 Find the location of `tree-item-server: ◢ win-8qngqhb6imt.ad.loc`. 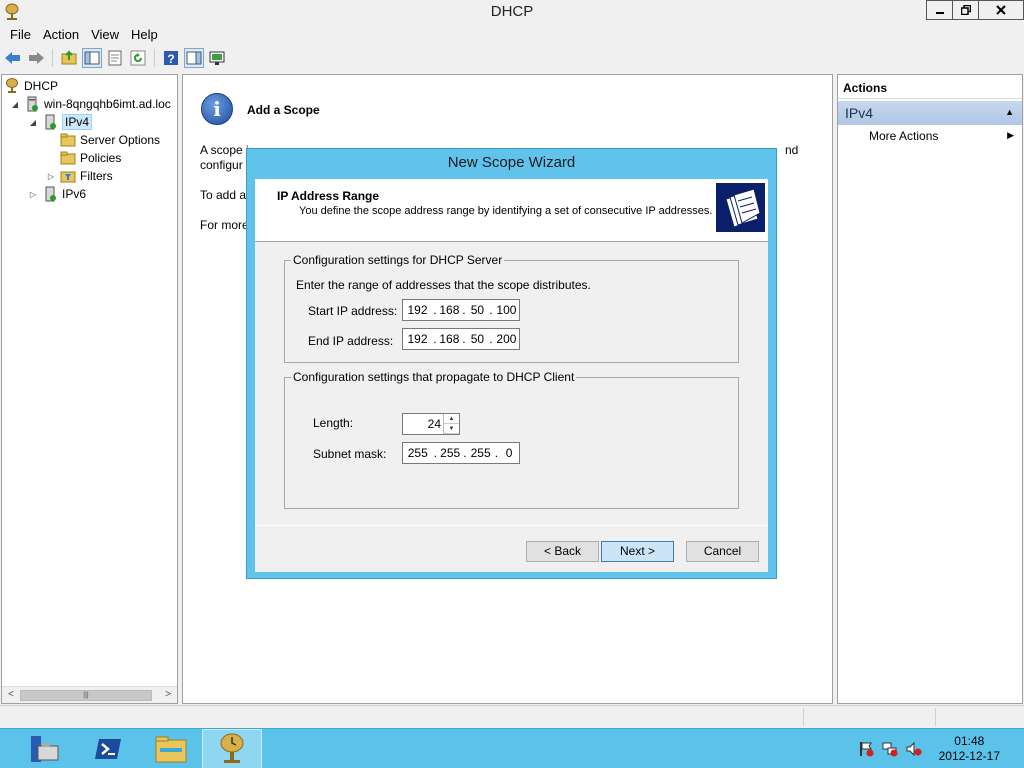

tree-item-server: ◢ win-8qngqhb6imt.ad.loc is located at coordinates (90, 104).